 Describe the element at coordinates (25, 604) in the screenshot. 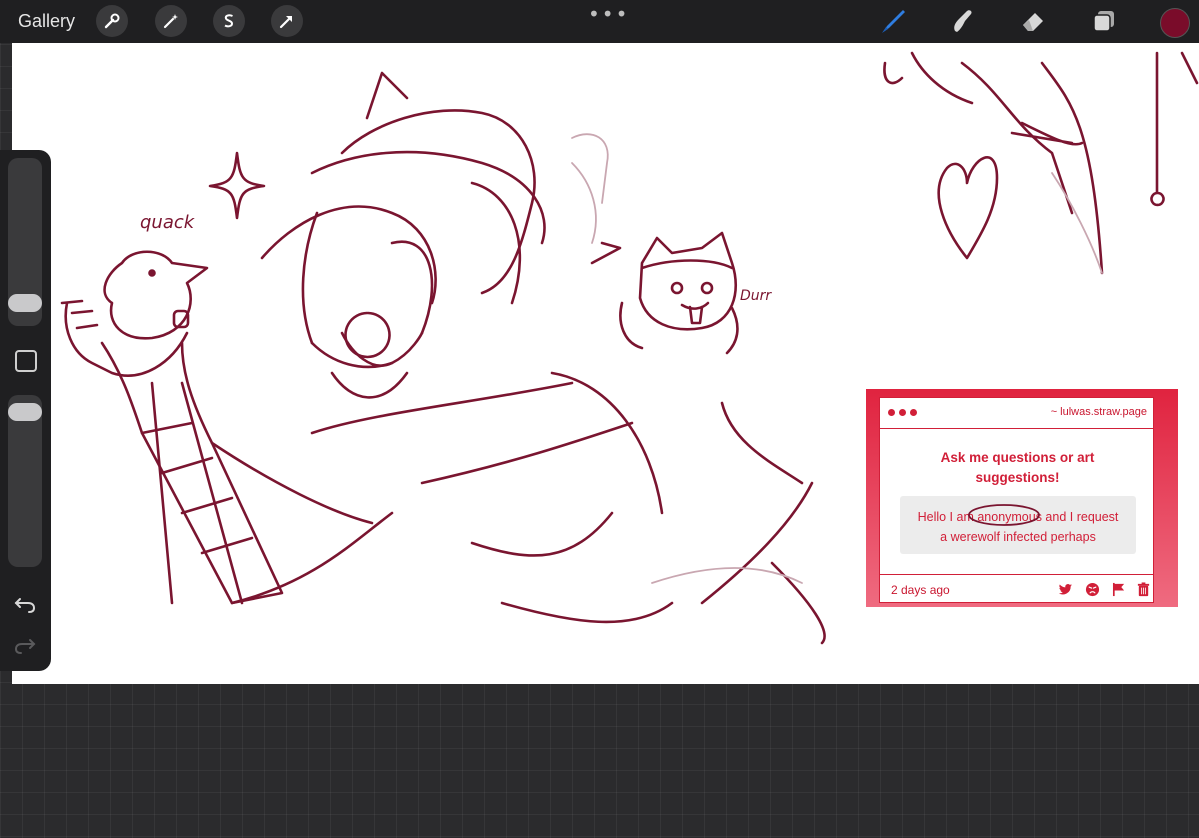

I see `undo-icon` at that location.